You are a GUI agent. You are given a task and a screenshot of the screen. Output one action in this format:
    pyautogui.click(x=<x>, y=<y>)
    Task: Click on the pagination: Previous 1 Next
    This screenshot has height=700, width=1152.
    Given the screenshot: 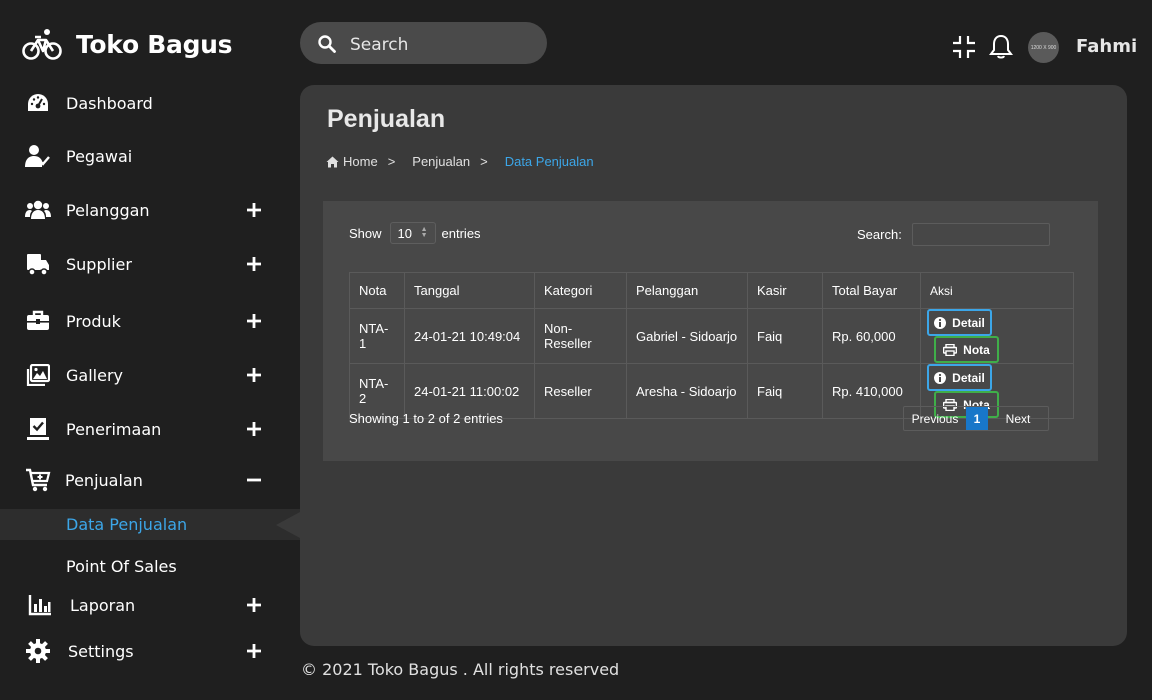 What is the action you would take?
    pyautogui.click(x=976, y=418)
    